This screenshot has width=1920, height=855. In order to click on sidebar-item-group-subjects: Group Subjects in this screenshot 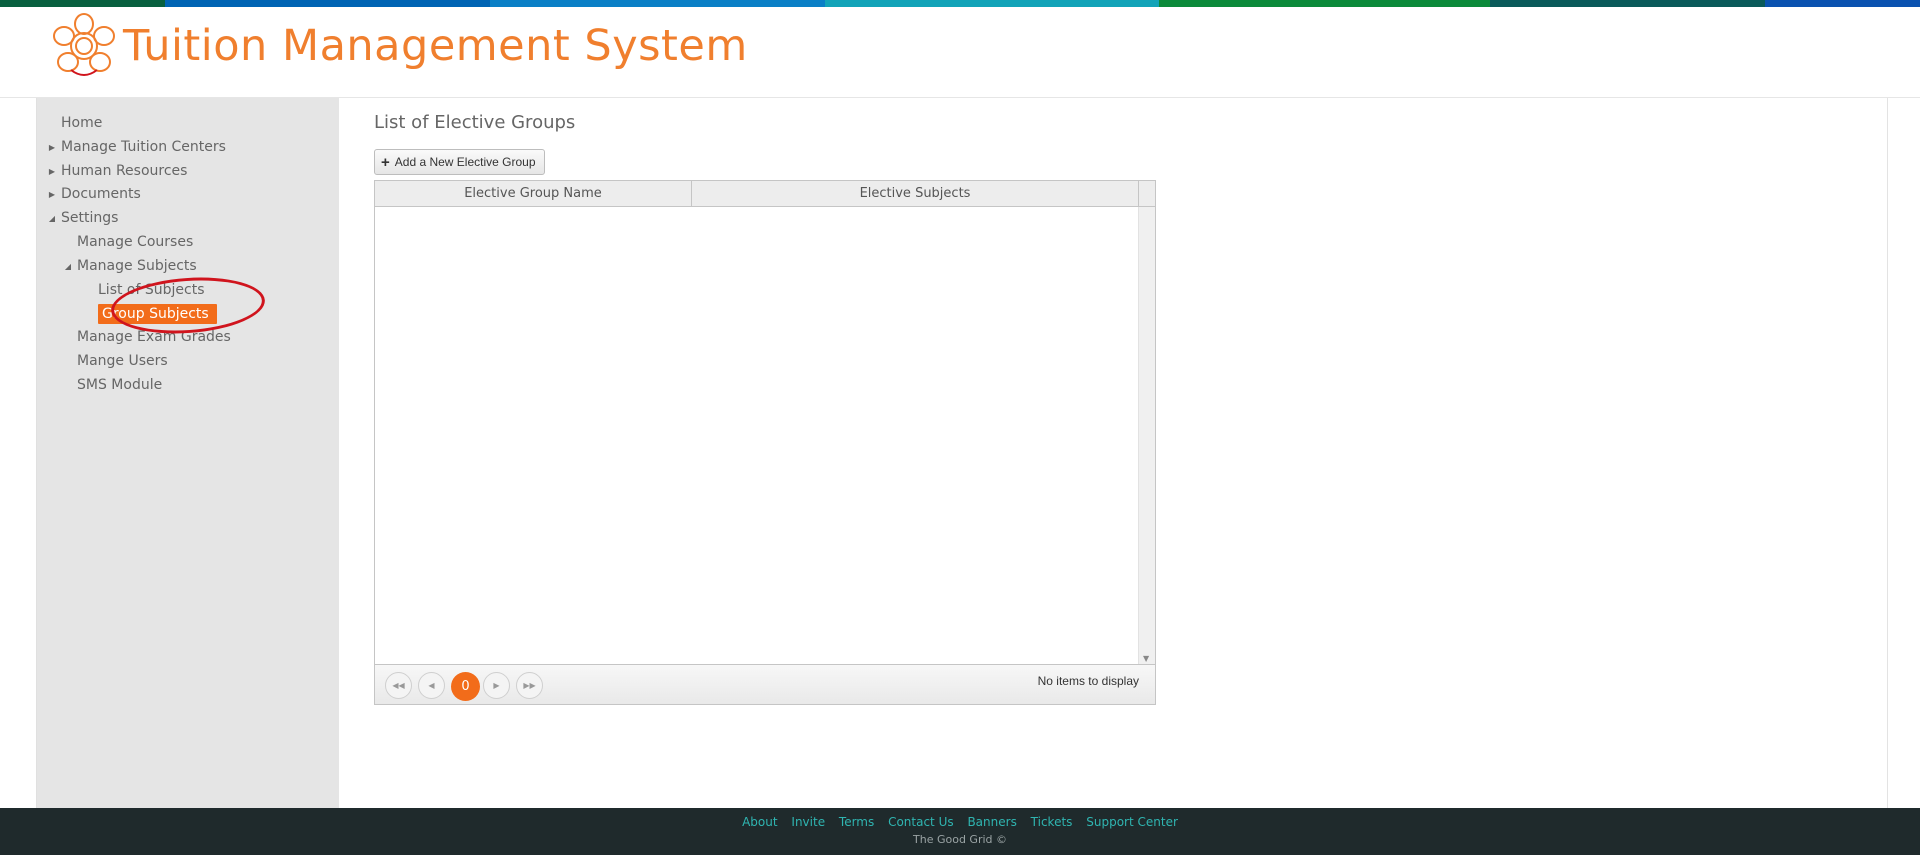, I will do `click(188, 314)`.